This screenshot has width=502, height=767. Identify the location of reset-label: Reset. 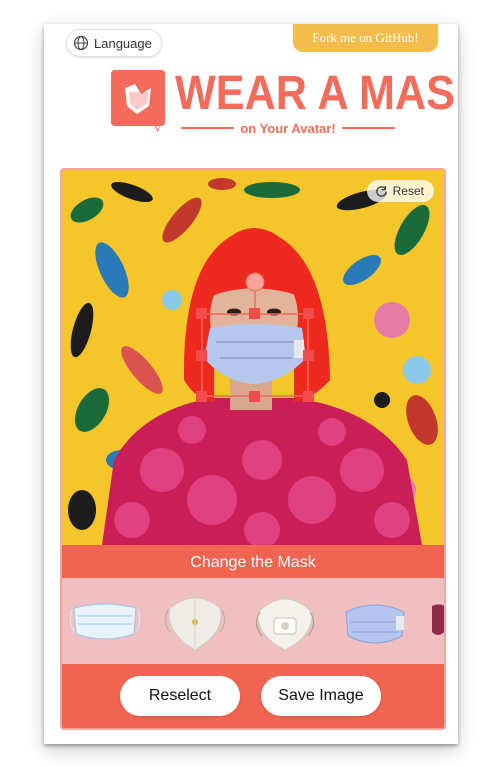
(408, 191).